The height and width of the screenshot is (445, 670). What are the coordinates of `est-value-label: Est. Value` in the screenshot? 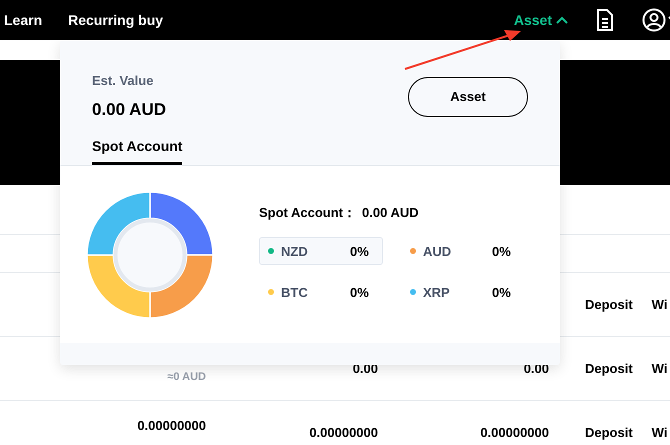 It's located at (123, 81).